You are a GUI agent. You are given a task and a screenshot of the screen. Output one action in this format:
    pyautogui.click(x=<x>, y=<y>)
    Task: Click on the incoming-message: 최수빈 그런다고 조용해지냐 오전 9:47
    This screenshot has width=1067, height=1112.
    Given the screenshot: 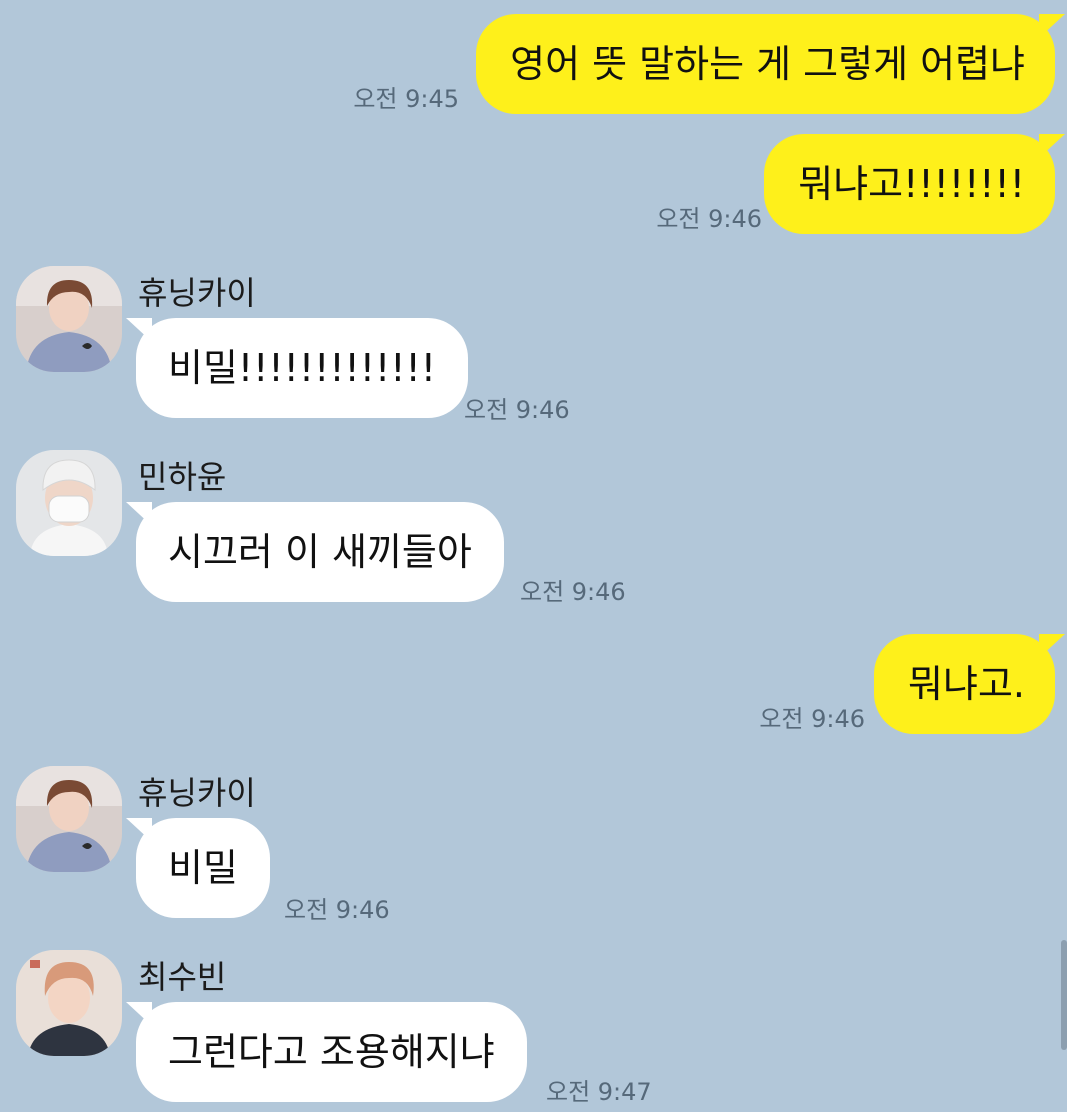 What is the action you would take?
    pyautogui.click(x=533, y=1027)
    